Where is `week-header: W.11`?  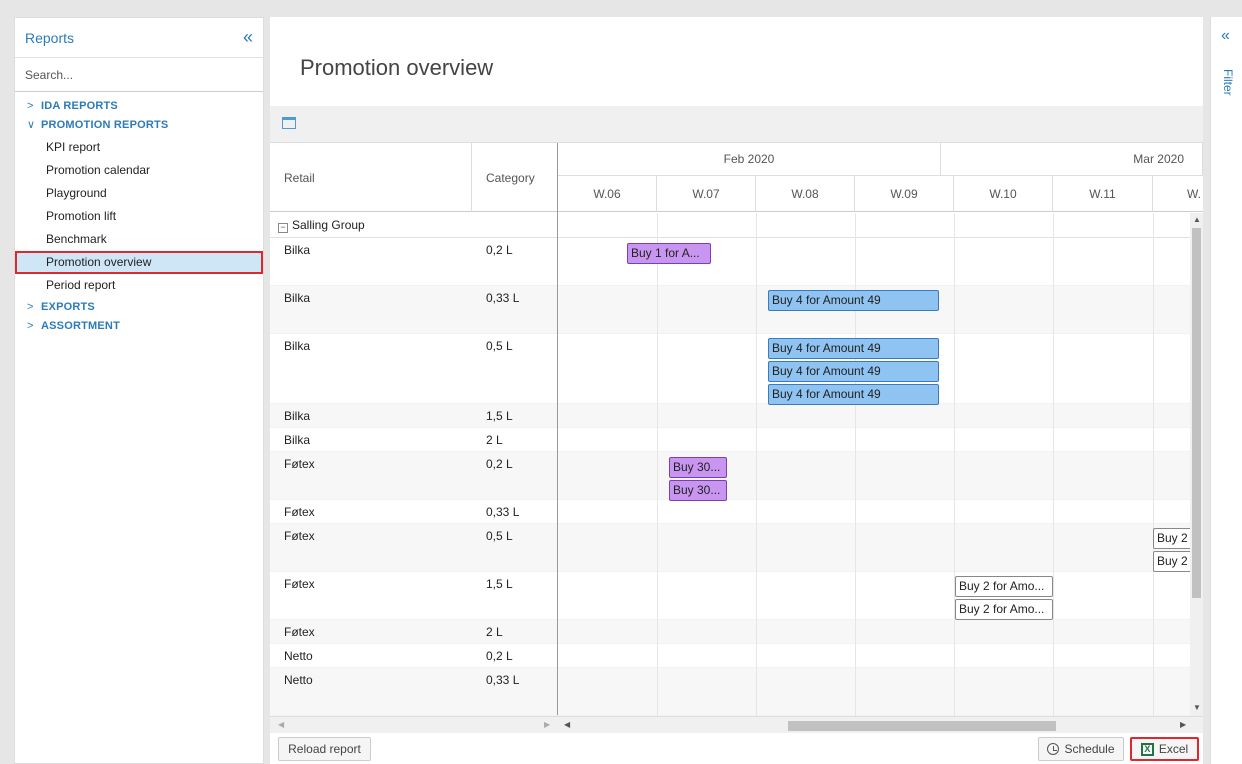 week-header: W.11 is located at coordinates (1103, 194).